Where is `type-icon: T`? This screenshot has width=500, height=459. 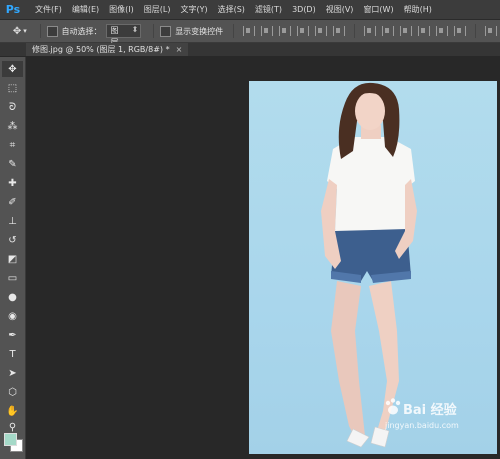
type-icon: T is located at coordinates (12, 354).